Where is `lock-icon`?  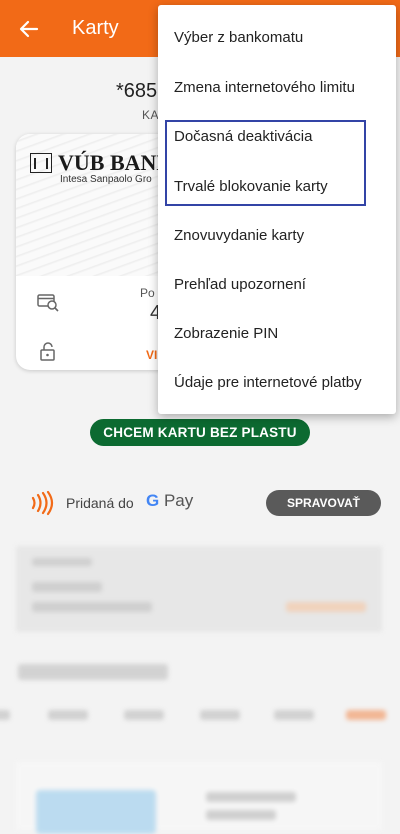 lock-icon is located at coordinates (47, 351).